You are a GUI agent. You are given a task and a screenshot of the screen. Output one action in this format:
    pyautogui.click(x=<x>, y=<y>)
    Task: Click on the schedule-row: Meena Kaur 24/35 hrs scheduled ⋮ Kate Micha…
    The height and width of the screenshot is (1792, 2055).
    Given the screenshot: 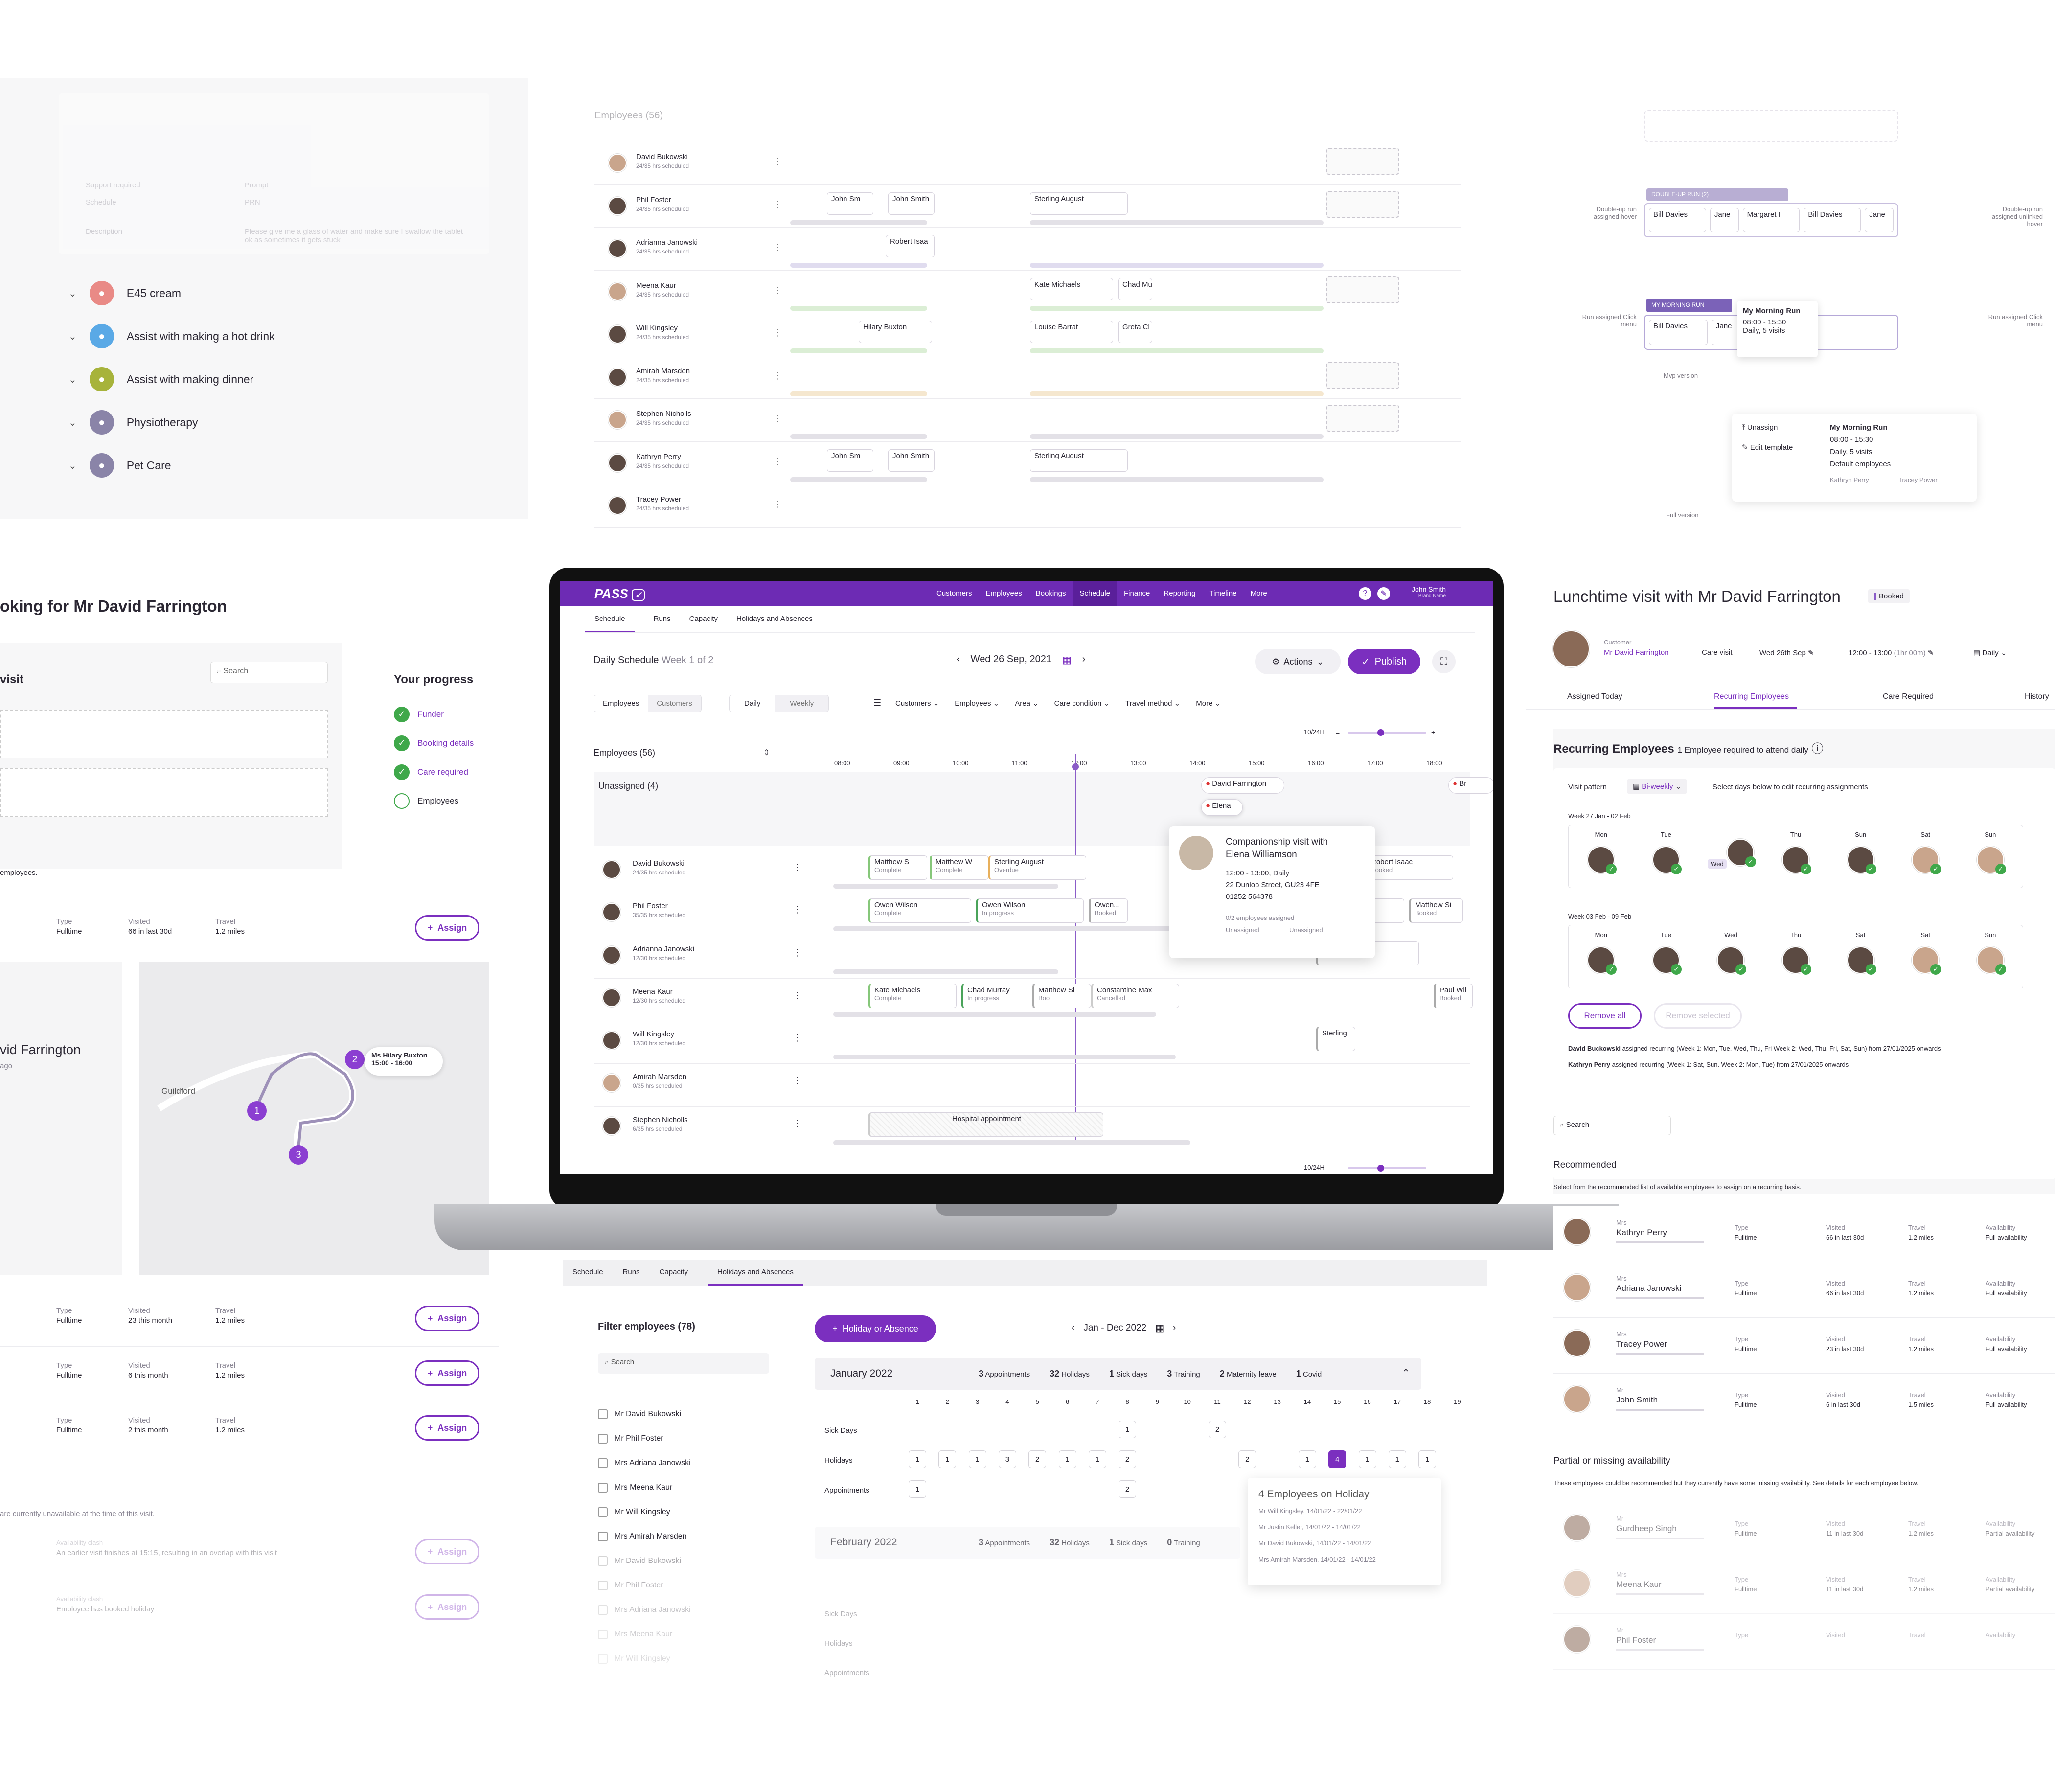 What is the action you would take?
    pyautogui.click(x=1027, y=292)
    